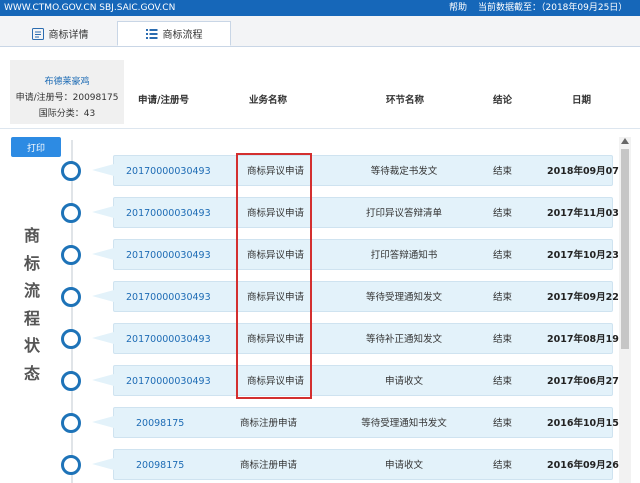 The height and width of the screenshot is (483, 640). I want to click on tab-trademark-flow: 商标流程, so click(174, 33).